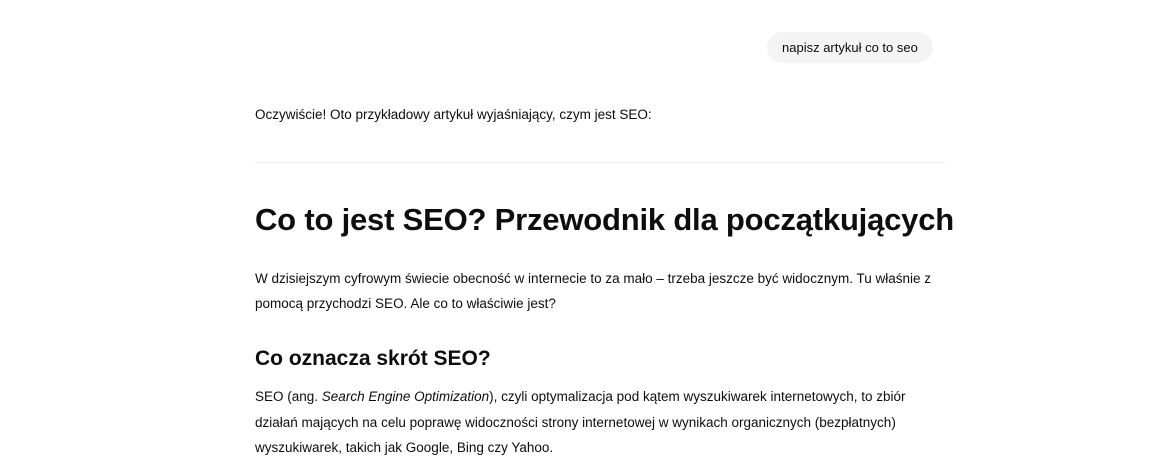 This screenshot has width=1149, height=462. What do you see at coordinates (288, 396) in the screenshot?
I see `section-paragraph-text-start: SEO (ang.` at bounding box center [288, 396].